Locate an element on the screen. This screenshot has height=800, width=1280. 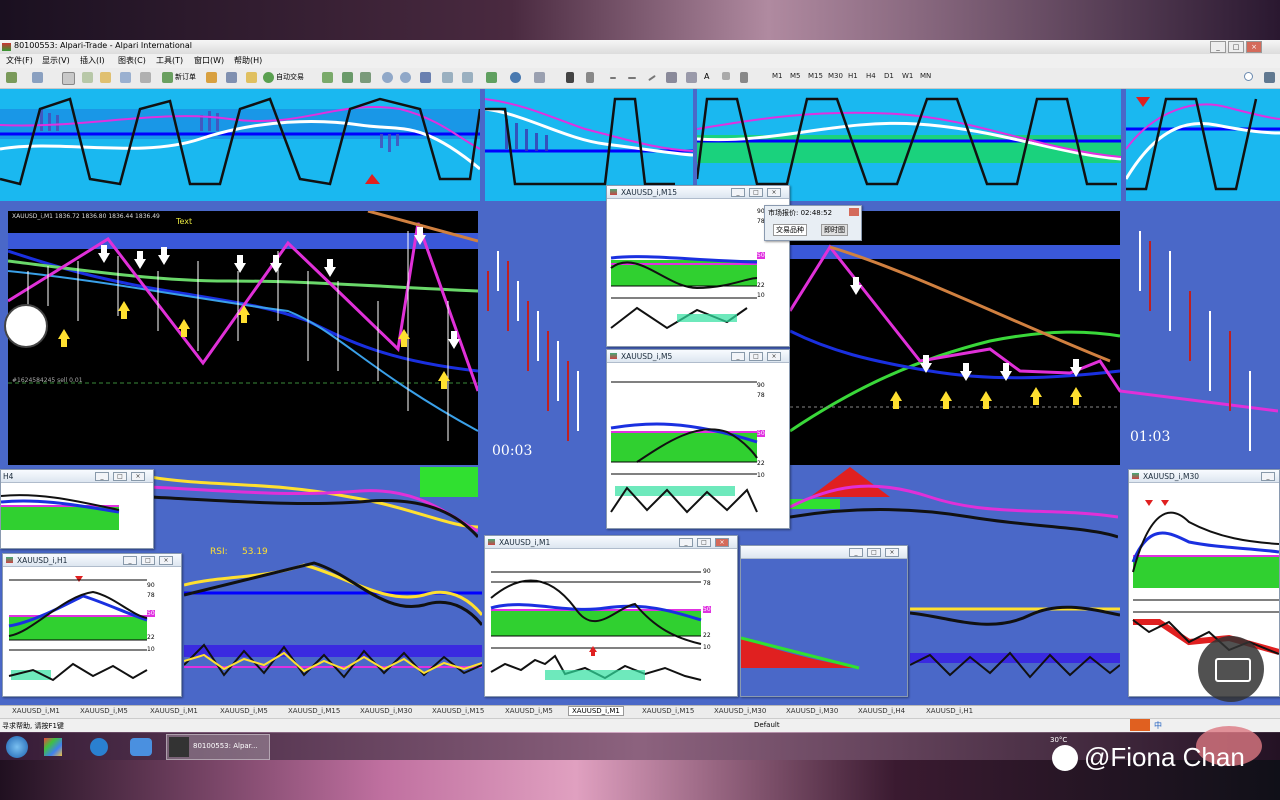
ime-icon is located at coordinates (1140, 725).